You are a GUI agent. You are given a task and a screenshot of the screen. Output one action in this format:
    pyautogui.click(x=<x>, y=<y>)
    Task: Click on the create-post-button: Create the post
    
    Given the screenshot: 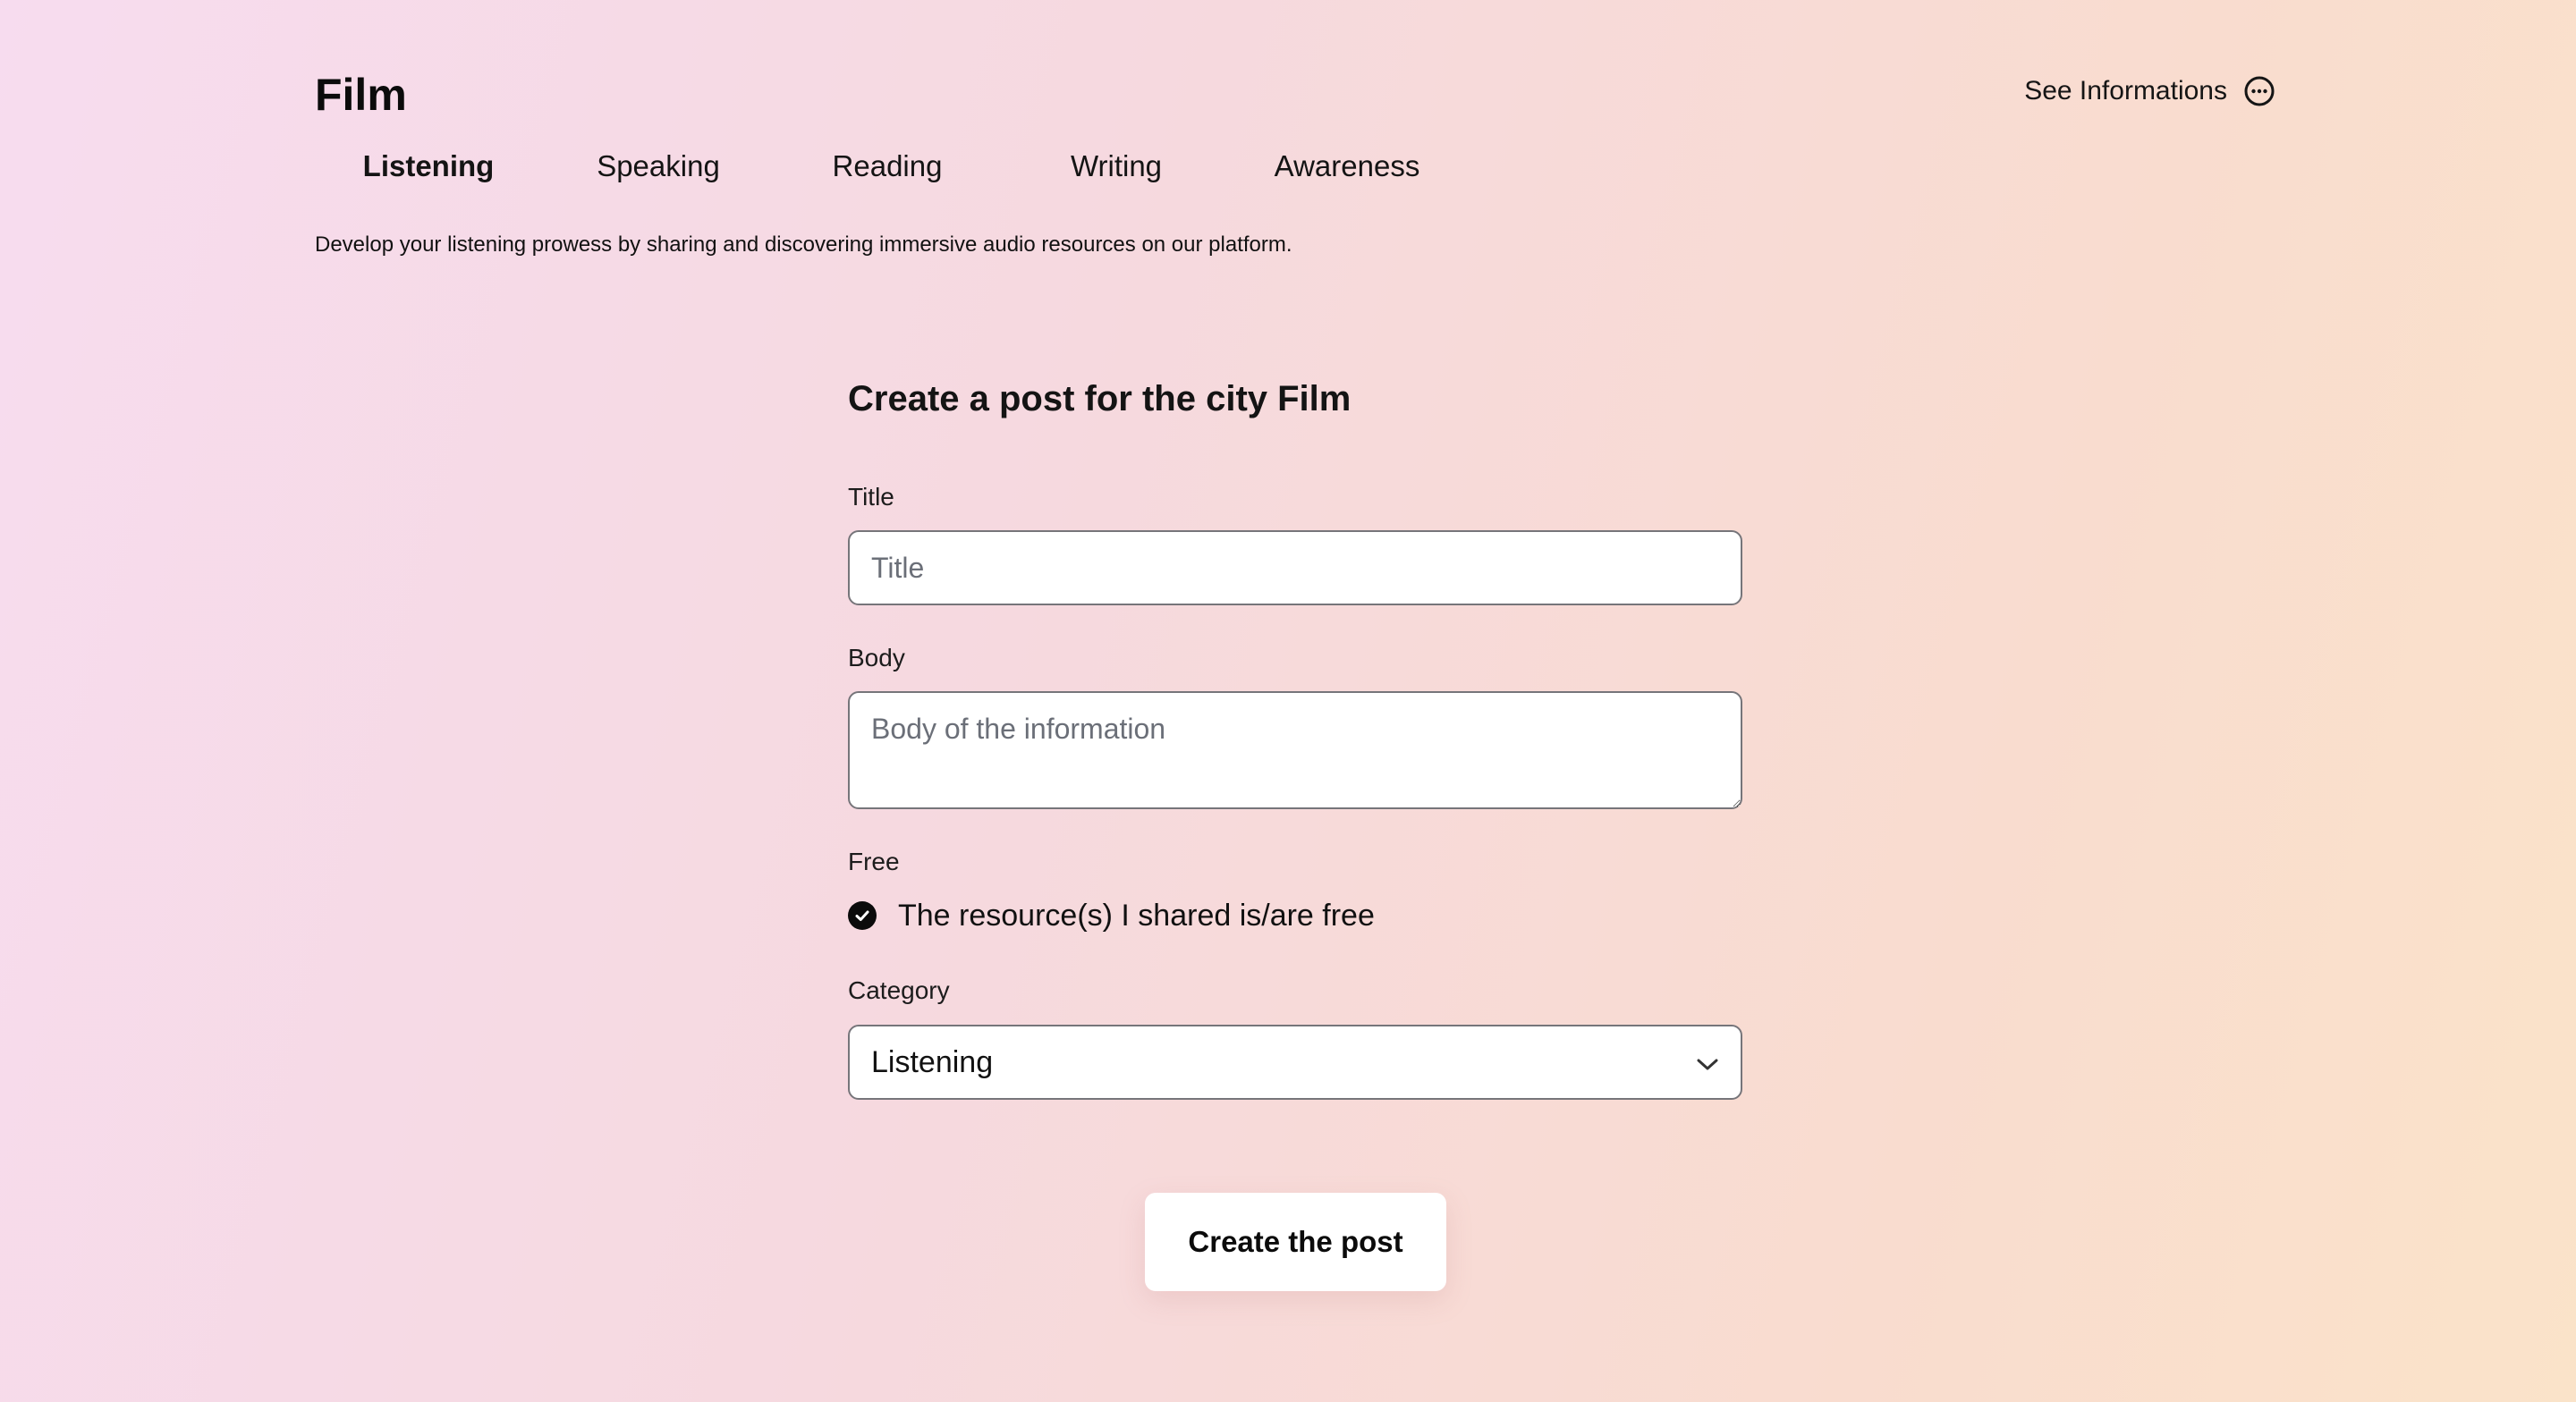 What is the action you would take?
    pyautogui.click(x=1295, y=1242)
    